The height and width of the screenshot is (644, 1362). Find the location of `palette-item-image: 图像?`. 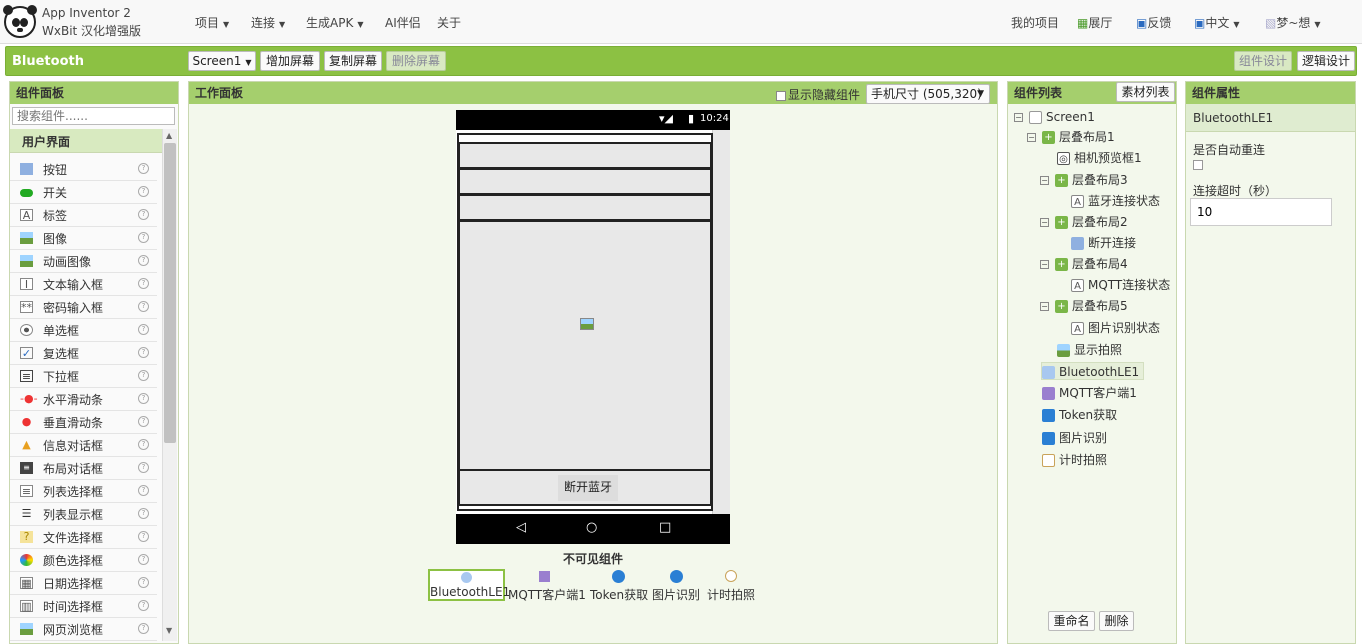

palette-item-image: 图像? is located at coordinates (83, 238).